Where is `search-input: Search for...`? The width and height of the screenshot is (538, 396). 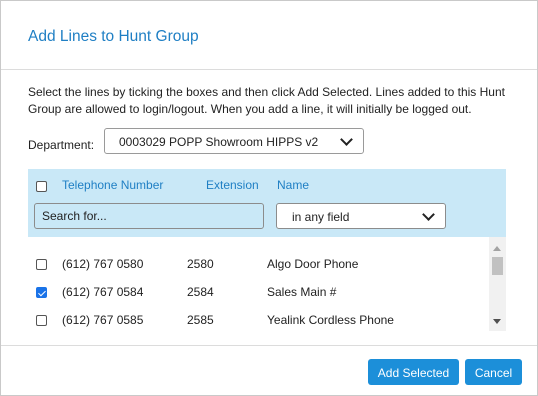 search-input: Search for... is located at coordinates (149, 216).